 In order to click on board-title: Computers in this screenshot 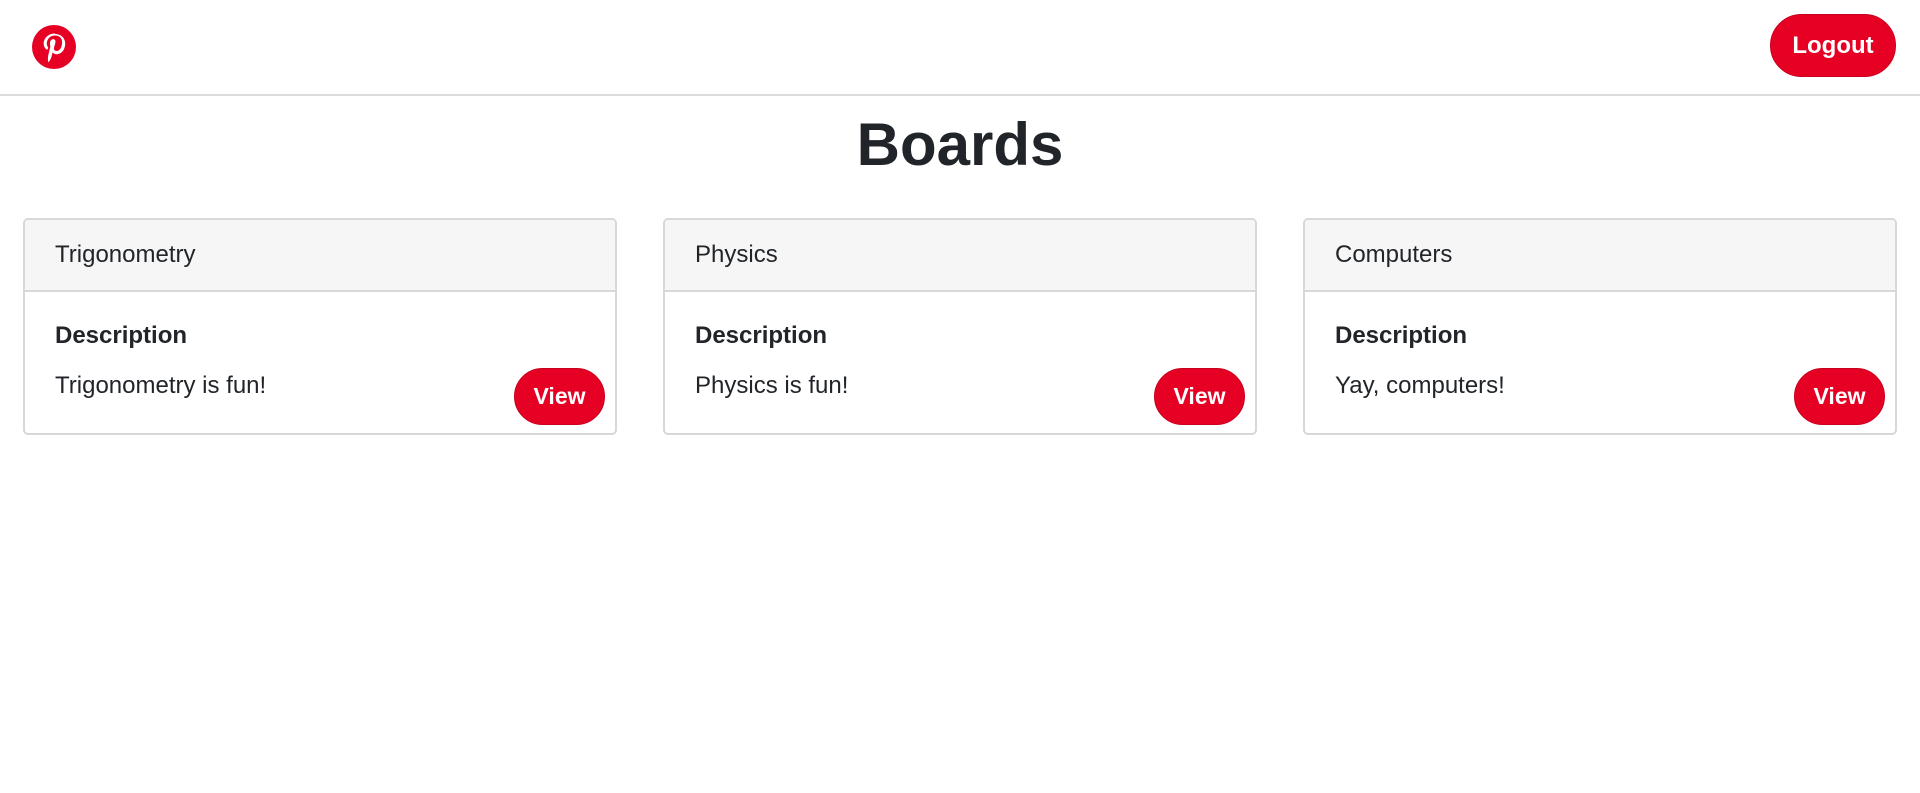, I will do `click(1600, 256)`.